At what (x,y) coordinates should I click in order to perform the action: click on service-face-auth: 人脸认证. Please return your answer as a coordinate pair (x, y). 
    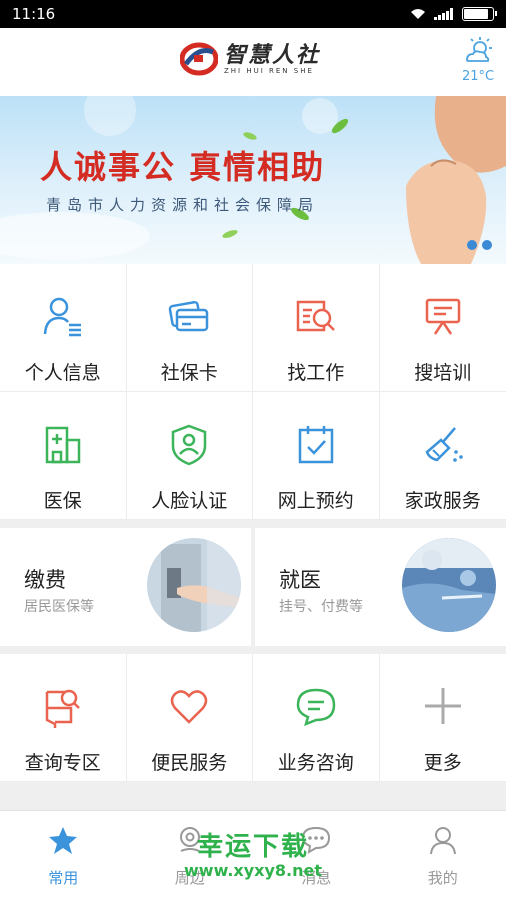
    Looking at the image, I should click on (189, 456).